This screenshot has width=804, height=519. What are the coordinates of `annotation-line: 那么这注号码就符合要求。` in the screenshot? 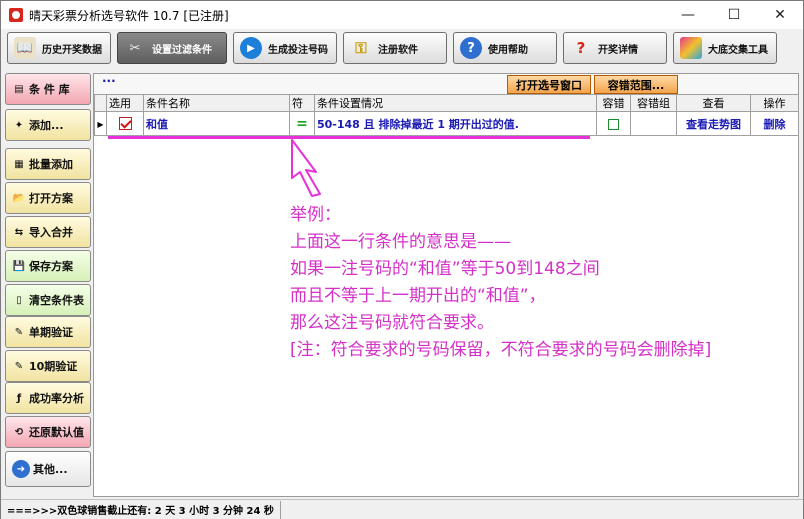 It's located at (392, 323).